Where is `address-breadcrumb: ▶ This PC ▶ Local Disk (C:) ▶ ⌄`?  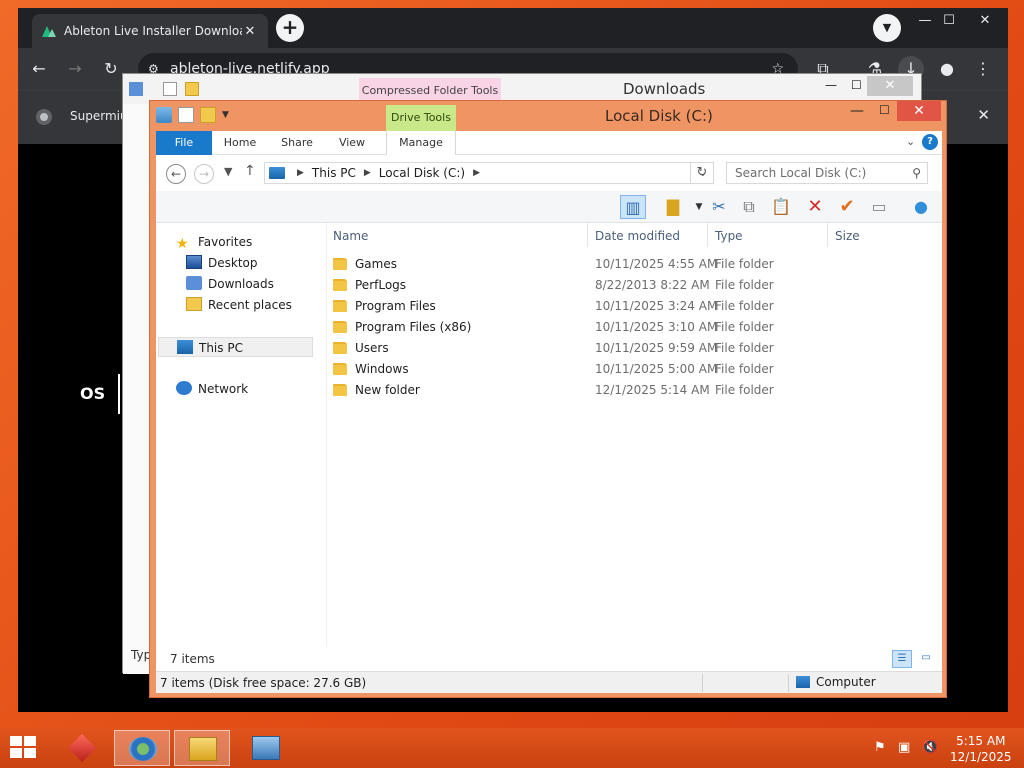 address-breadcrumb: ▶ This PC ▶ Local Disk (C:) ▶ ⌄ is located at coordinates (489, 173).